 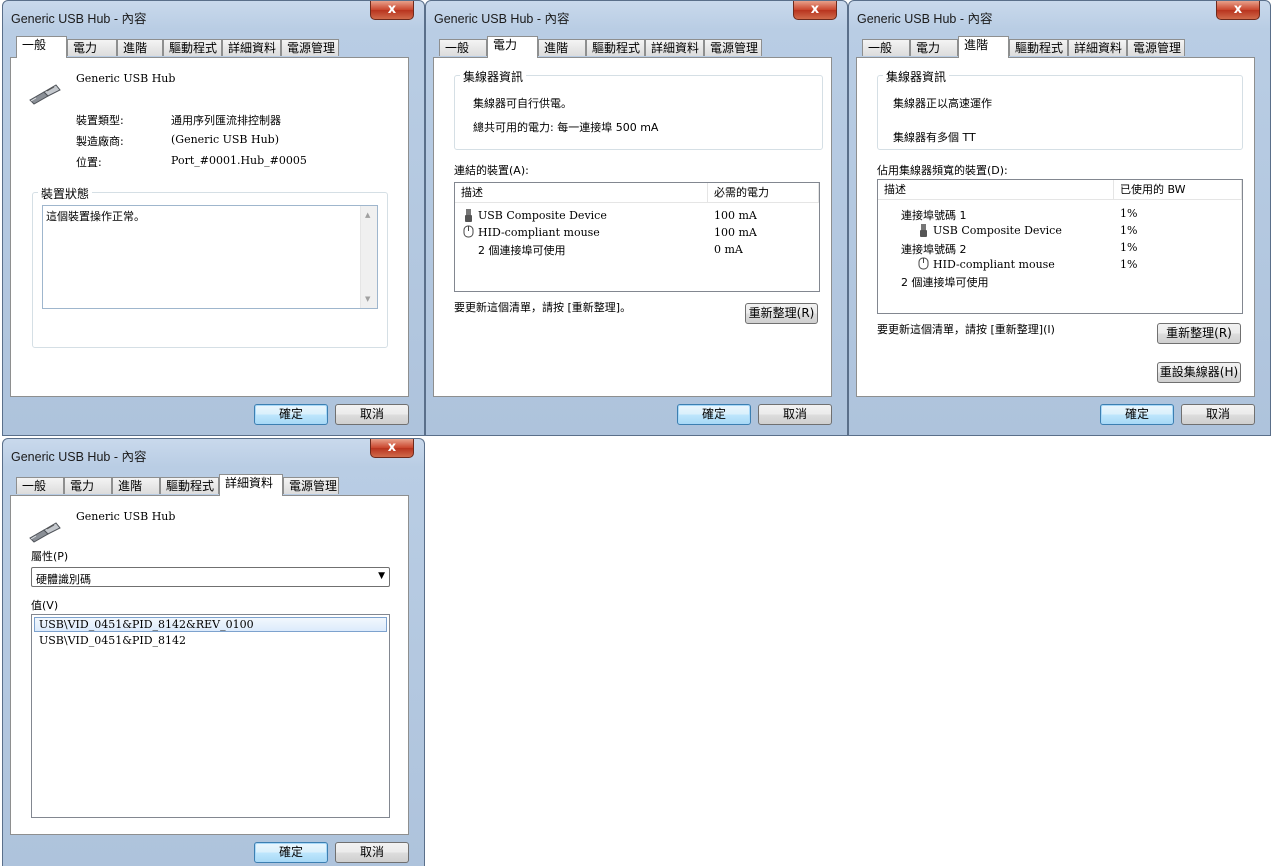 What do you see at coordinates (522, 250) in the screenshot?
I see `list-item-desc: 2 個連接埠可使用` at bounding box center [522, 250].